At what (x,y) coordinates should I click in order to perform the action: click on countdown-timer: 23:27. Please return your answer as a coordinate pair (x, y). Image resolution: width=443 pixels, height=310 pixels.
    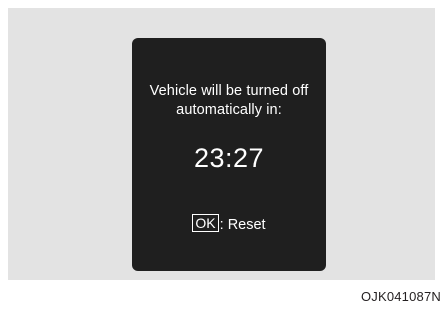
    Looking at the image, I should click on (229, 158).